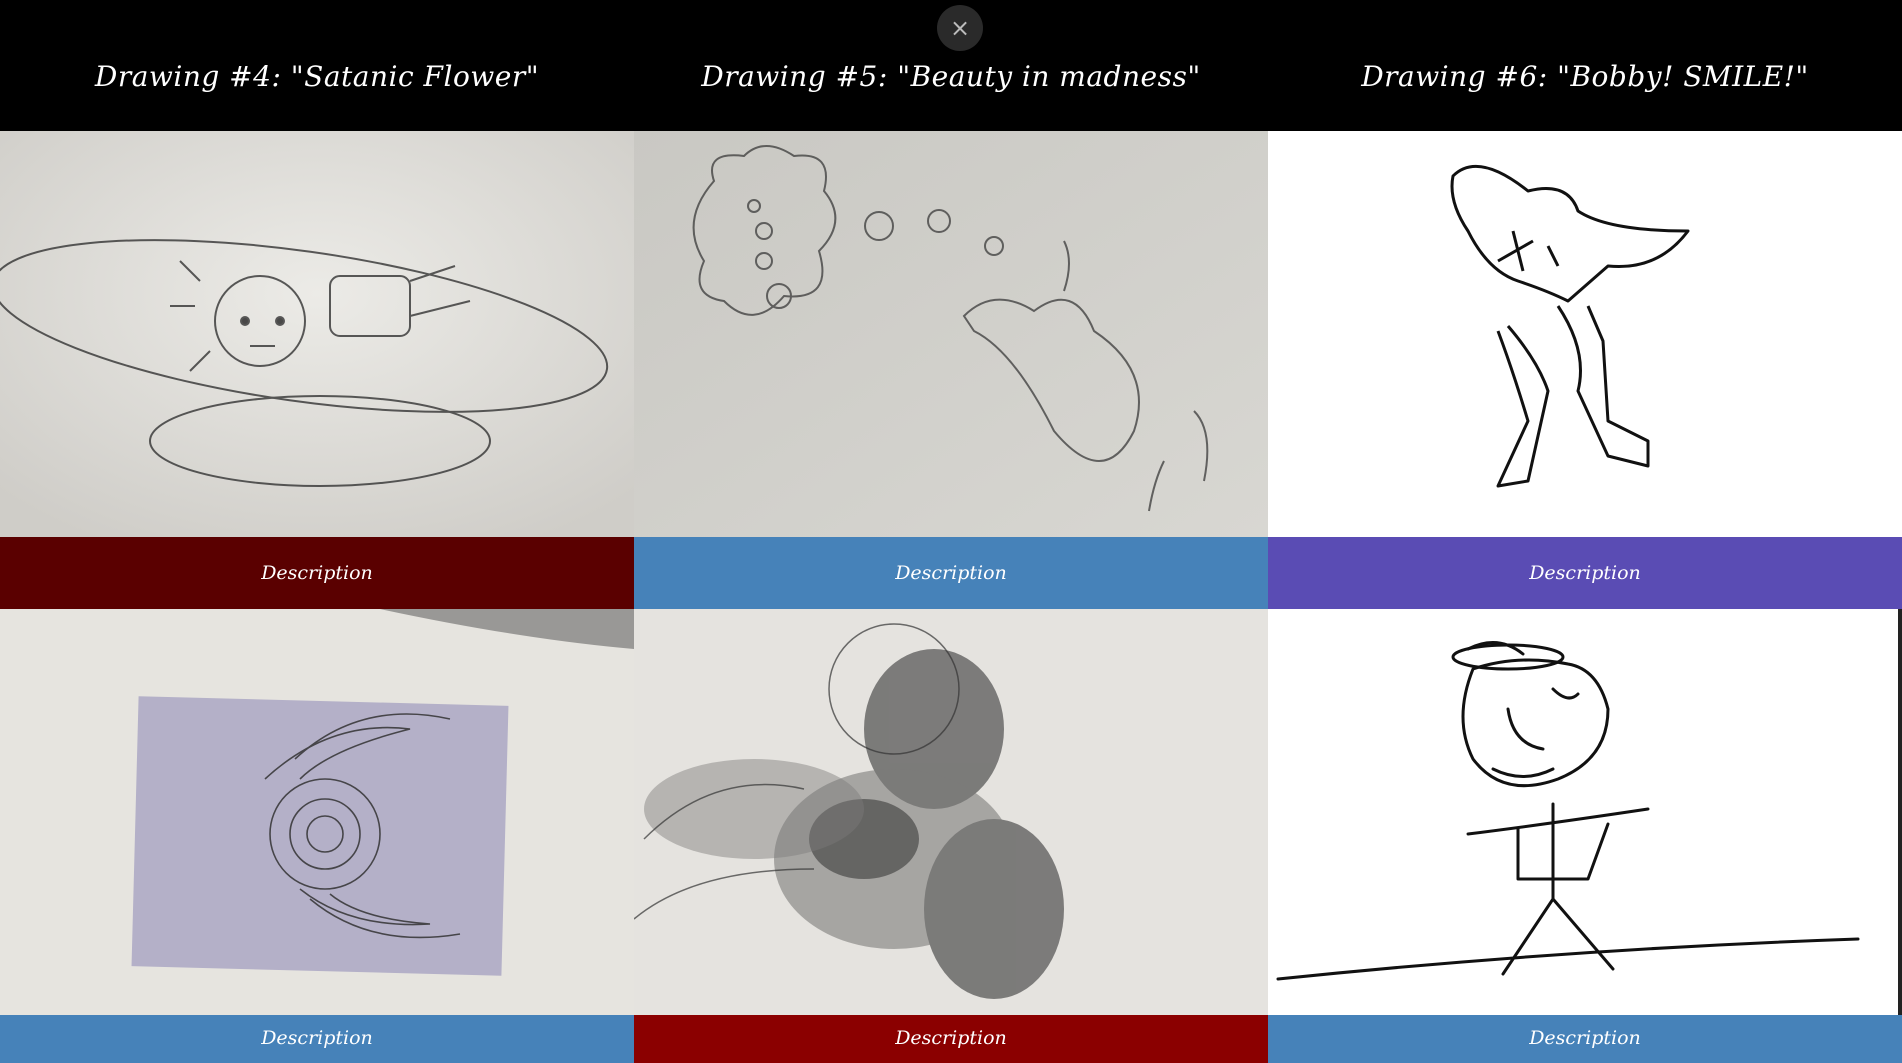  Describe the element at coordinates (1585, 76) in the screenshot. I see `drawing-title-6: Drawing #6: "Bobby! SMILE!"` at that location.